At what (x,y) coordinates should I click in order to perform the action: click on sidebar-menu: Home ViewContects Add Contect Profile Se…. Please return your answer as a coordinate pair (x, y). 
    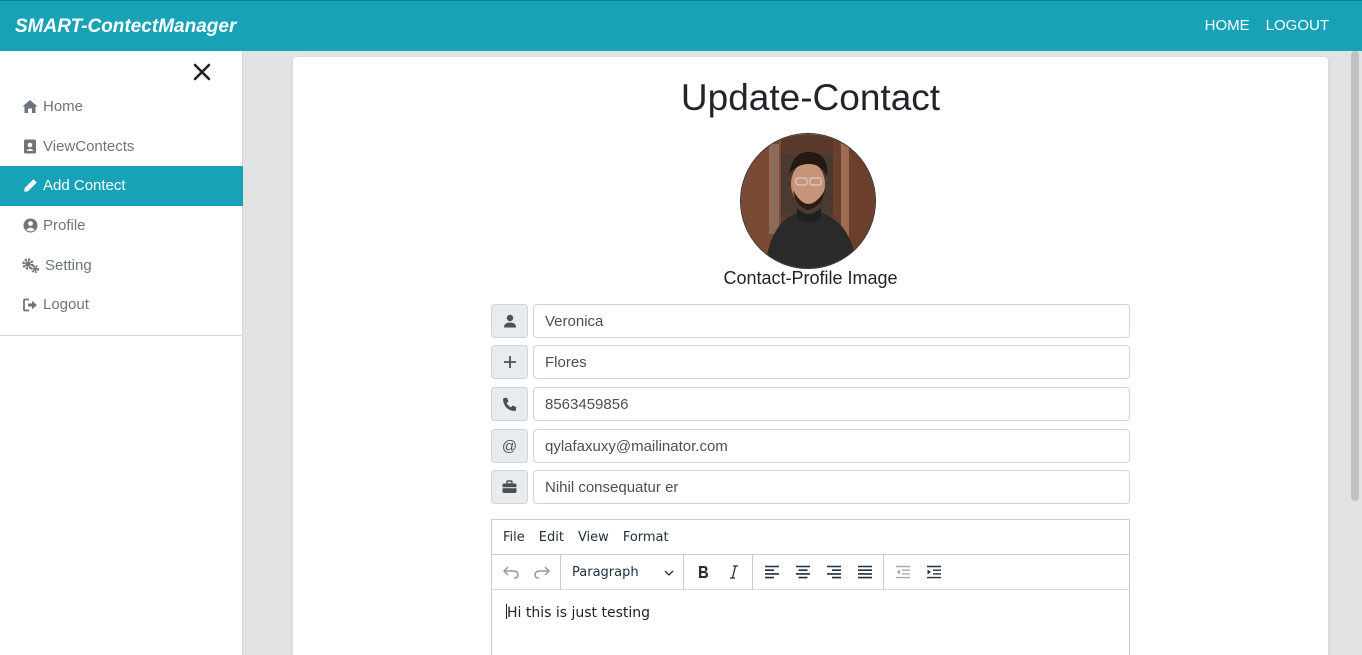
    Looking at the image, I should click on (121, 206).